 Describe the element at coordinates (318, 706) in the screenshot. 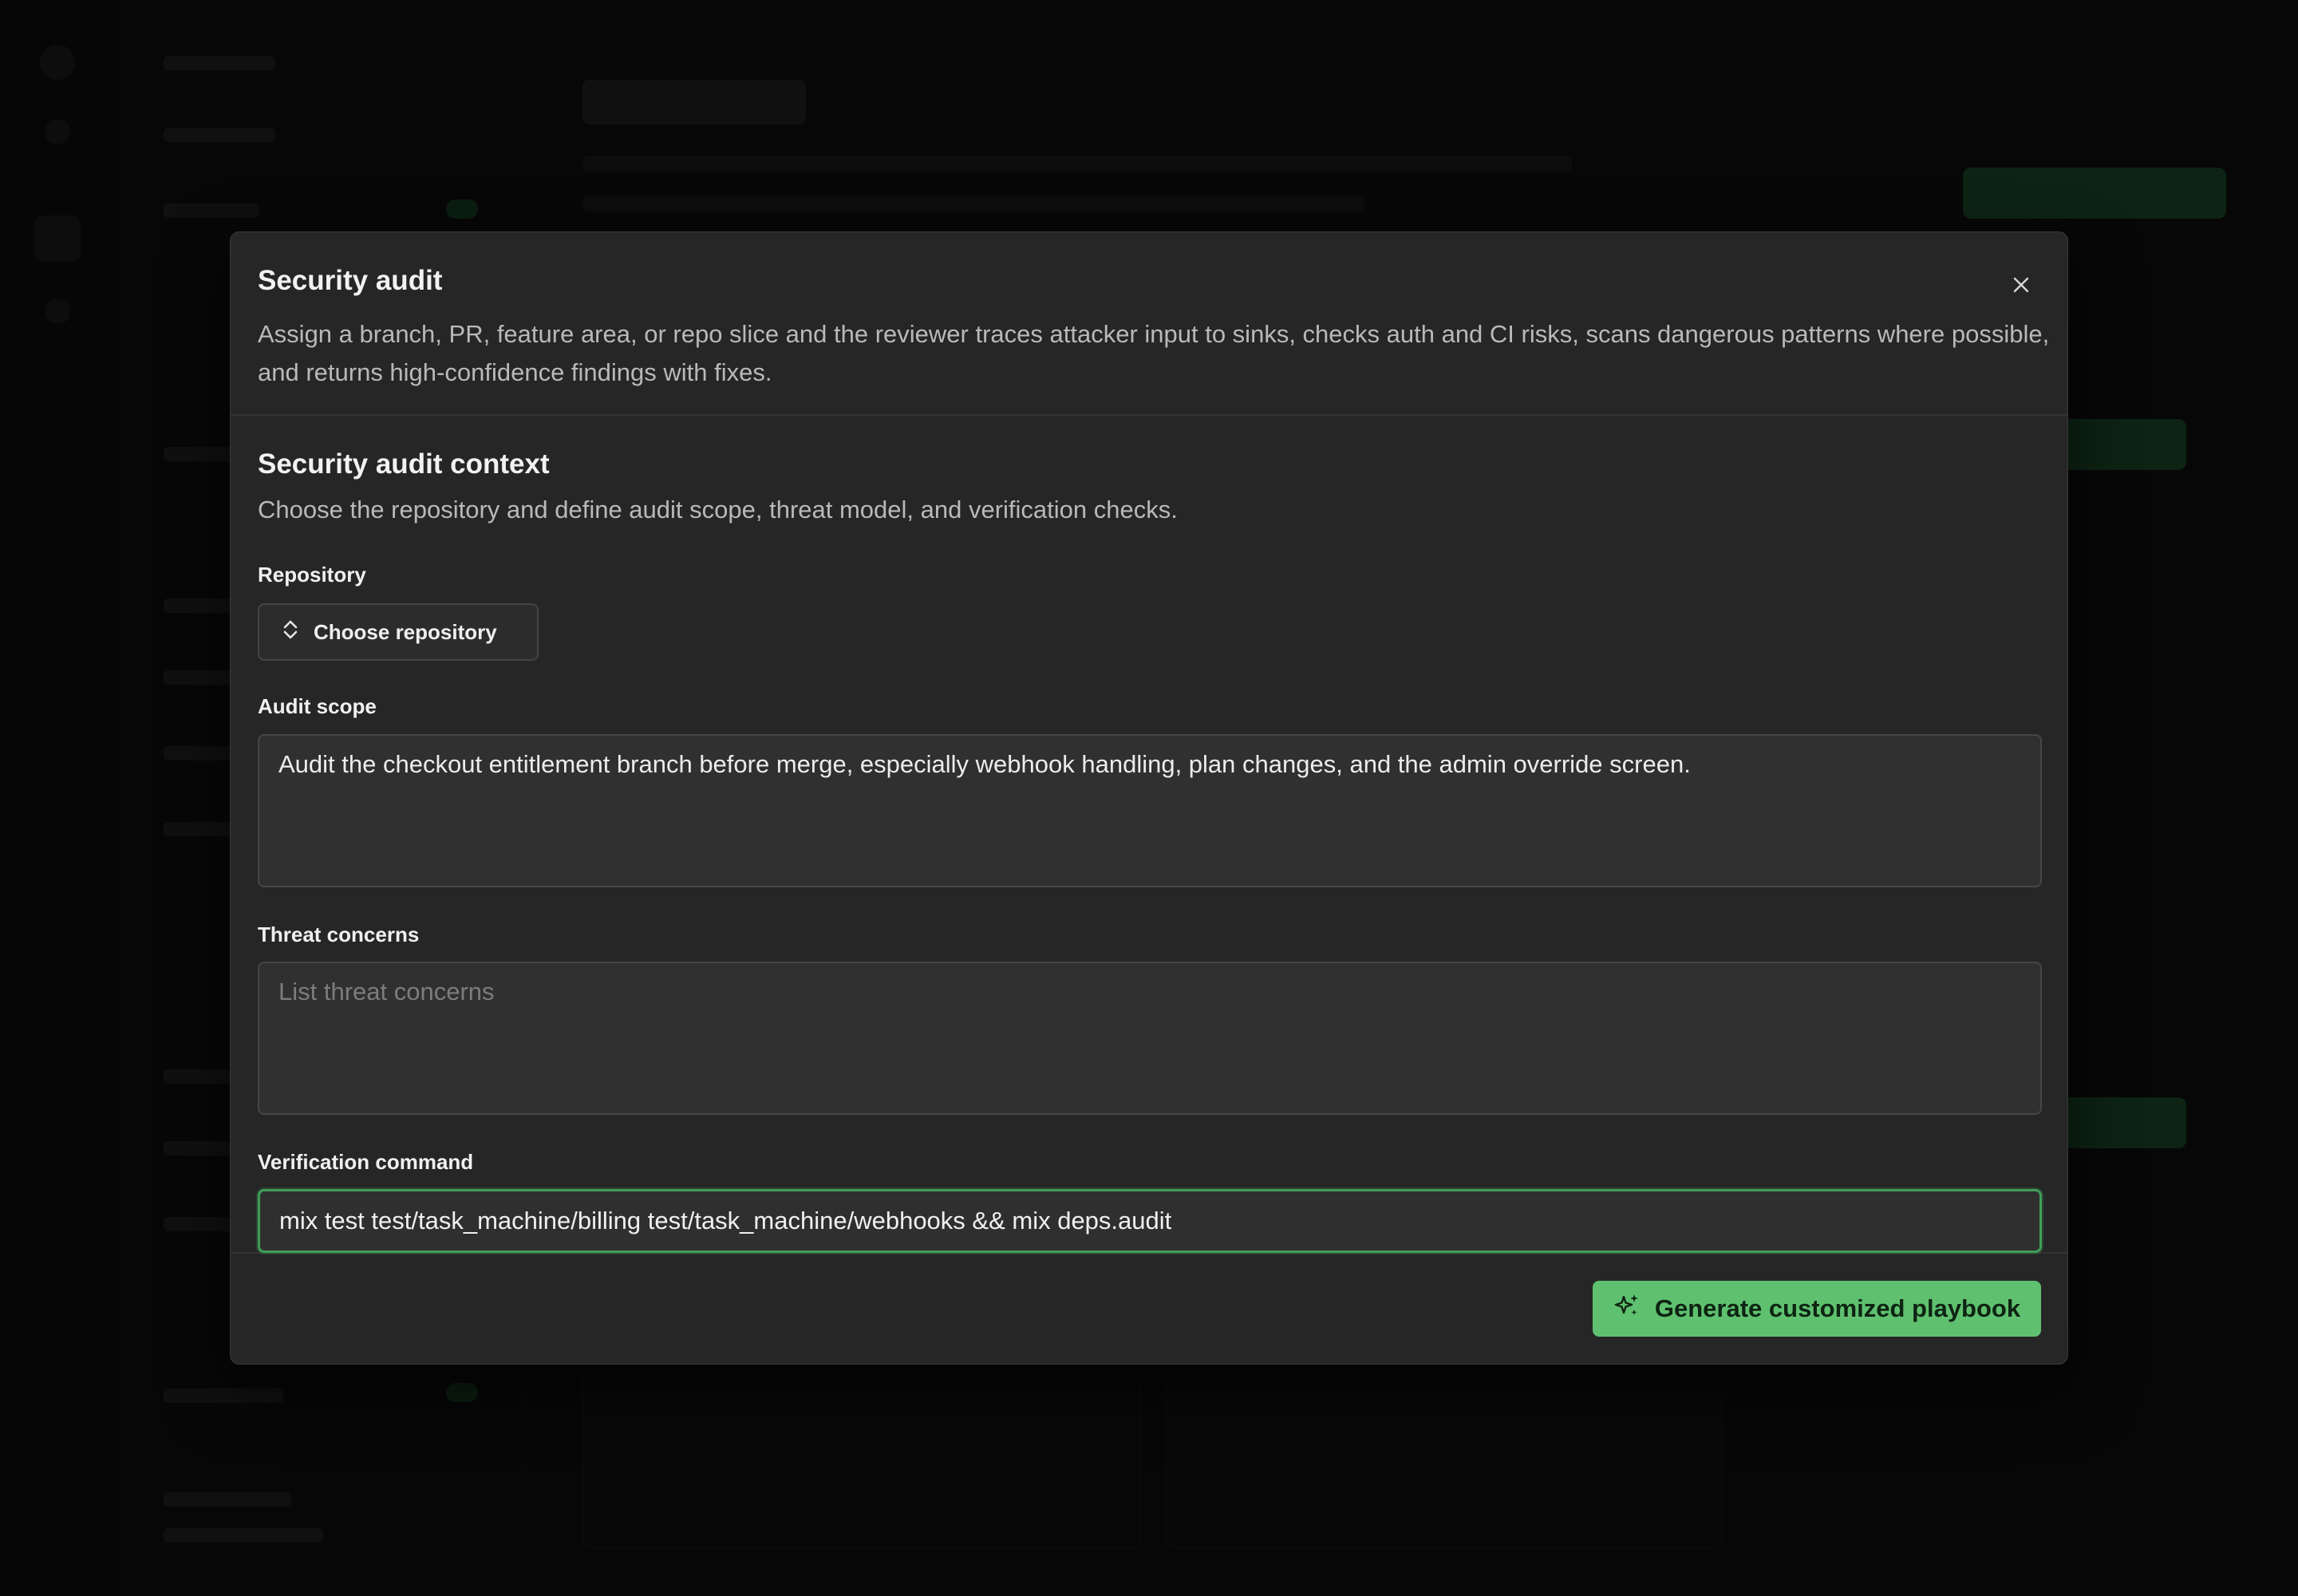

I see `audit-scope-label: Audit scope` at that location.